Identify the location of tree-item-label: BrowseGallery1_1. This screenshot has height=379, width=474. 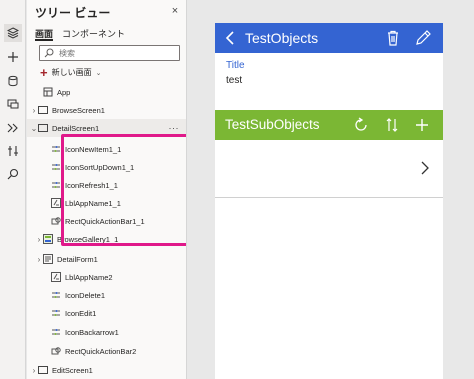
(88, 239).